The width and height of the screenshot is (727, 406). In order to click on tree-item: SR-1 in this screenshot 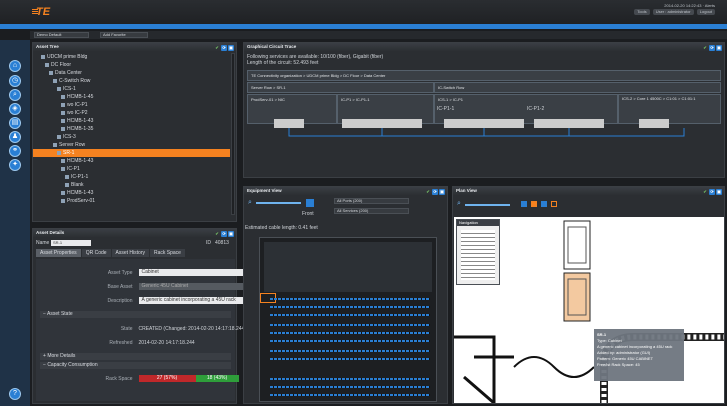, I will do `click(131, 153)`.